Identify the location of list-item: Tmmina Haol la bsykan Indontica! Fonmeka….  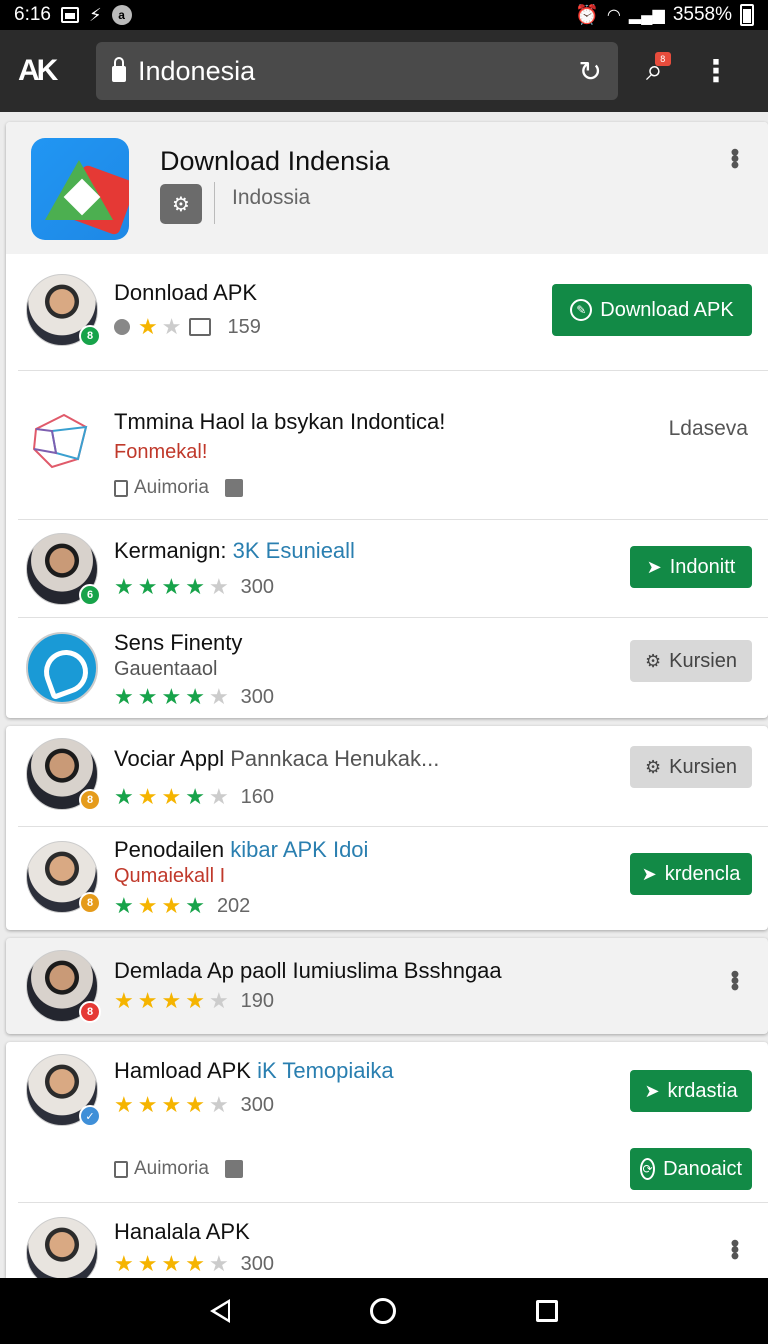
(387, 445).